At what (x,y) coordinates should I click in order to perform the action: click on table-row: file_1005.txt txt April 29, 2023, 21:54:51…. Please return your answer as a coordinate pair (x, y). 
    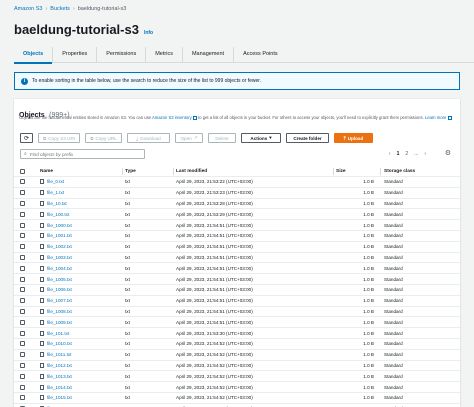
    Looking at the image, I should click on (237, 279).